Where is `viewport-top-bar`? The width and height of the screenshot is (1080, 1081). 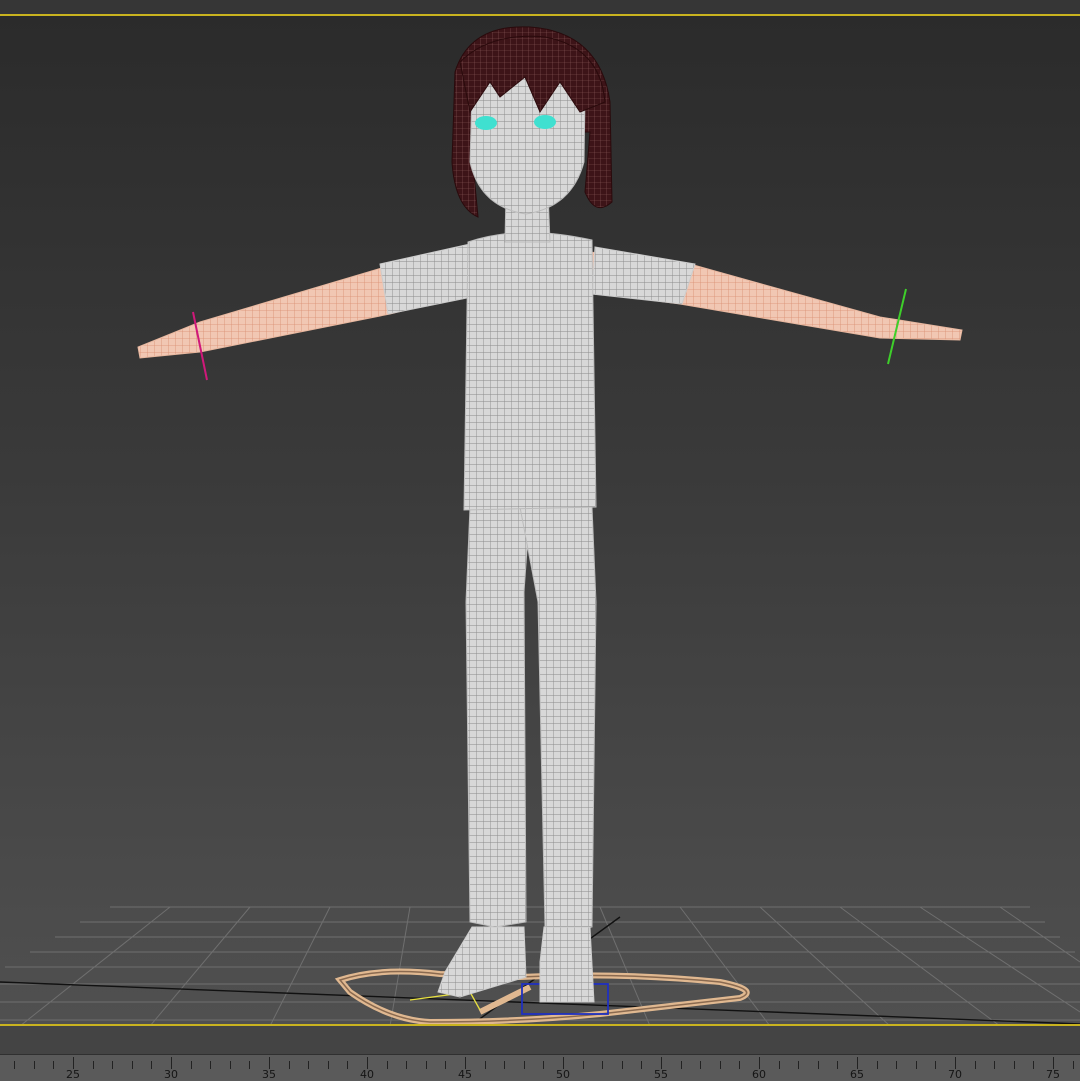
viewport-top-bar is located at coordinates (540, 7).